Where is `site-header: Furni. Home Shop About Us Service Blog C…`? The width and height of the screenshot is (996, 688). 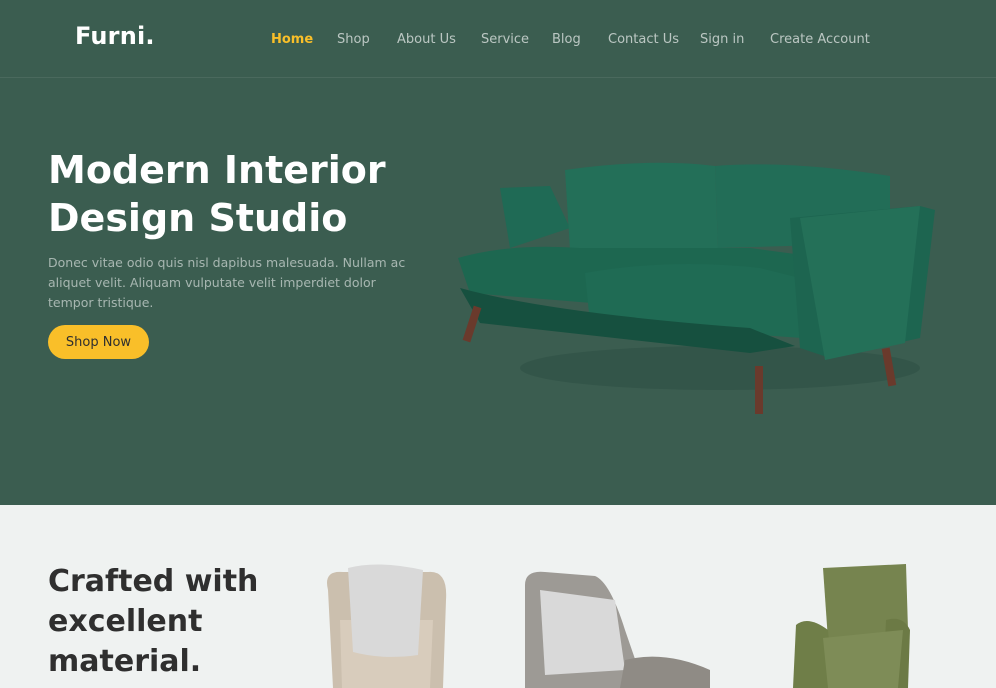 site-header: Furni. Home Shop About Us Service Blog C… is located at coordinates (498, 39).